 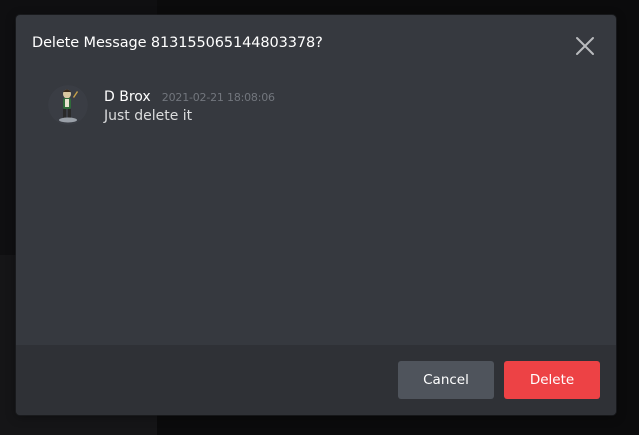 I want to click on message-timestamp: 2021-02-21 18:08:06, so click(x=218, y=97).